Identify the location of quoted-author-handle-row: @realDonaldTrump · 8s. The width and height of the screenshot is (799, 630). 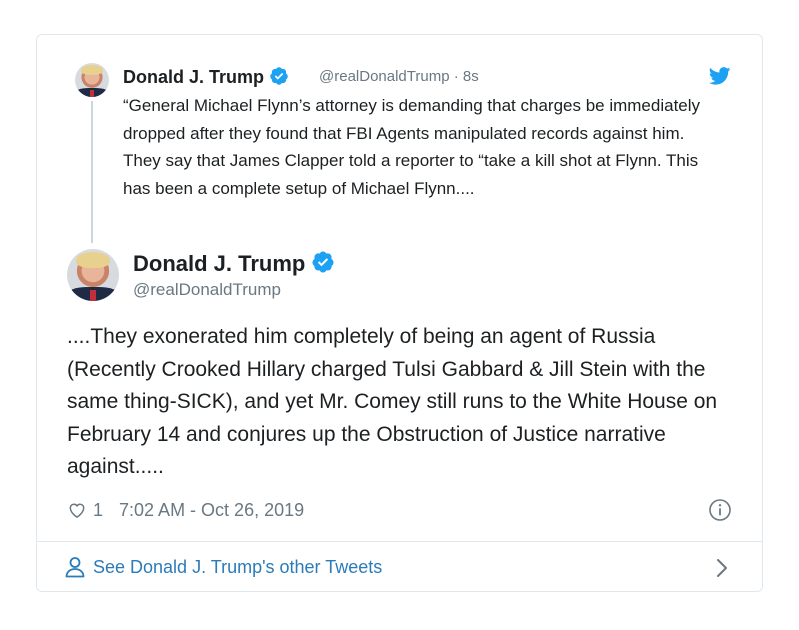
(399, 76).